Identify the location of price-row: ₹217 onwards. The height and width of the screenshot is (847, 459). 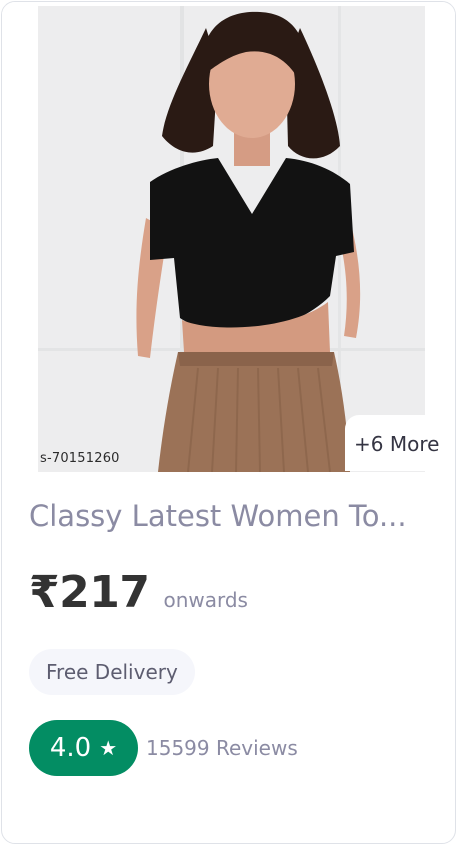
(138, 592).